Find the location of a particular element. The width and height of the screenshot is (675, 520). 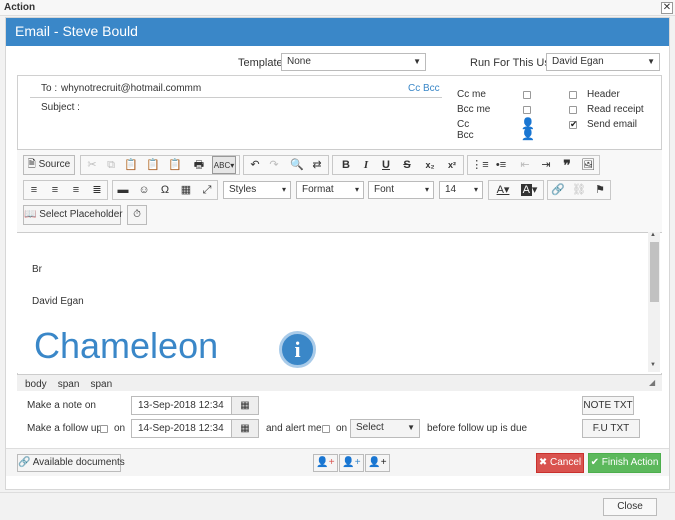

cancel-button: ✖ Cancel is located at coordinates (560, 463).